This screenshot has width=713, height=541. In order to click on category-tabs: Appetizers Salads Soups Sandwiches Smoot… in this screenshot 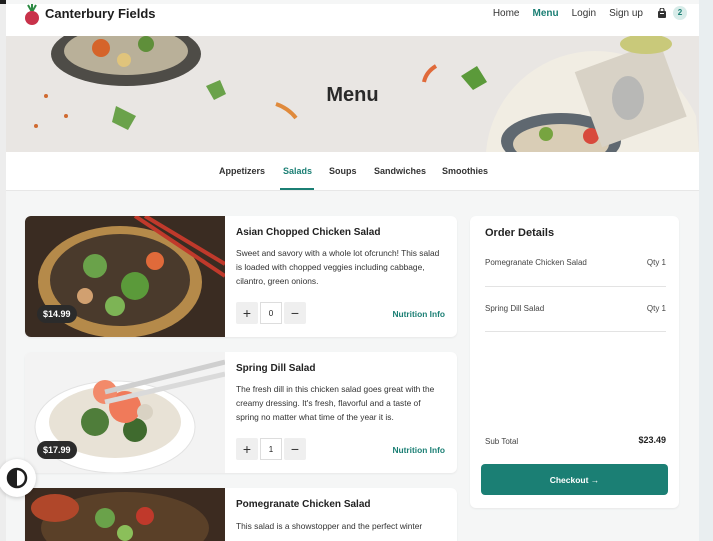, I will do `click(352, 171)`.